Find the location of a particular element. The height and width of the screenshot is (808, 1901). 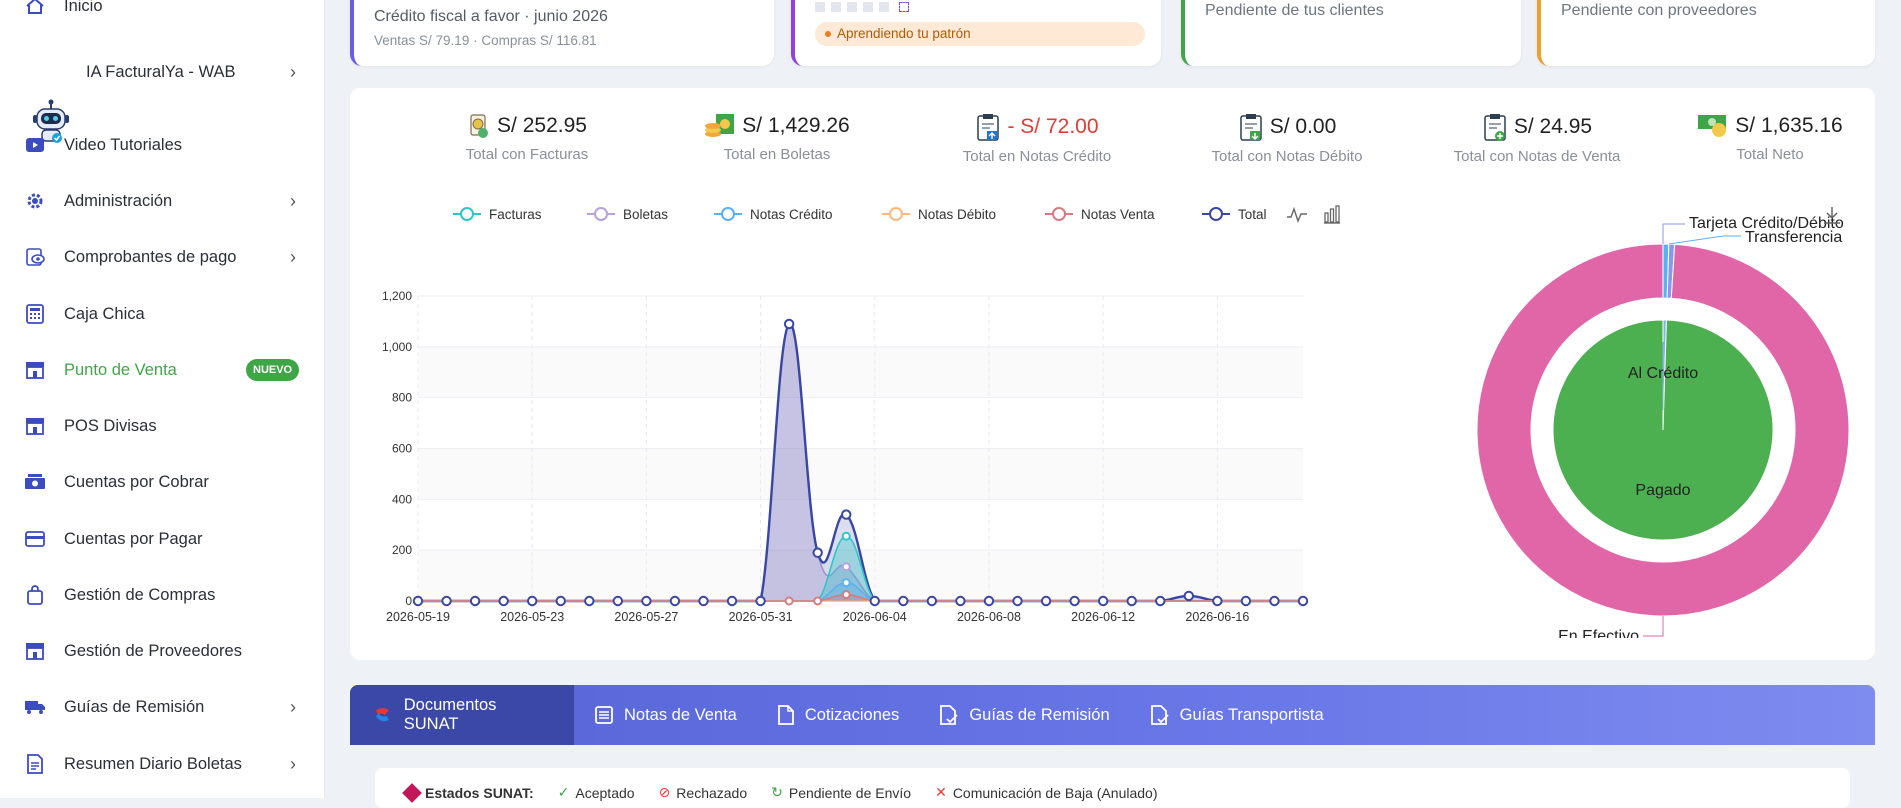

learning-card: Aprendiendo tu patrón is located at coordinates (976, 33).